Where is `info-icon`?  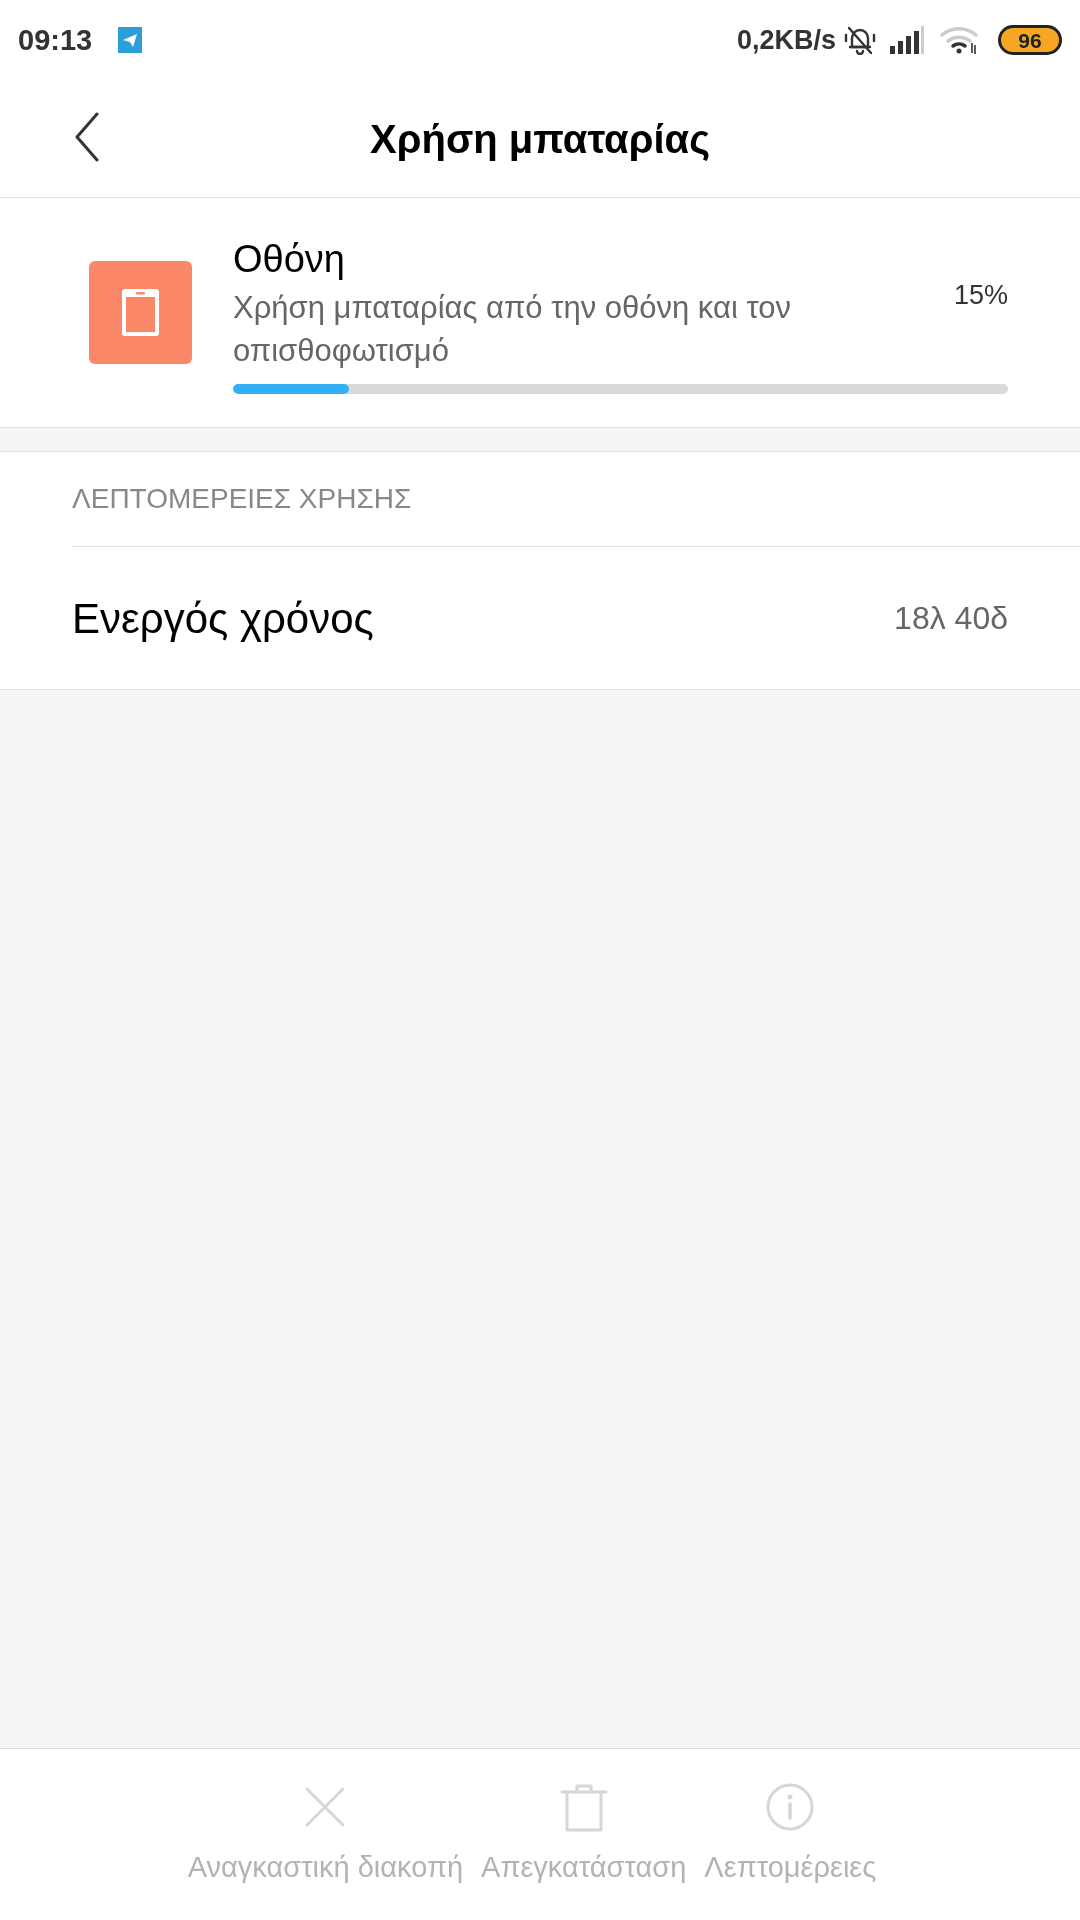
info-icon is located at coordinates (790, 1808).